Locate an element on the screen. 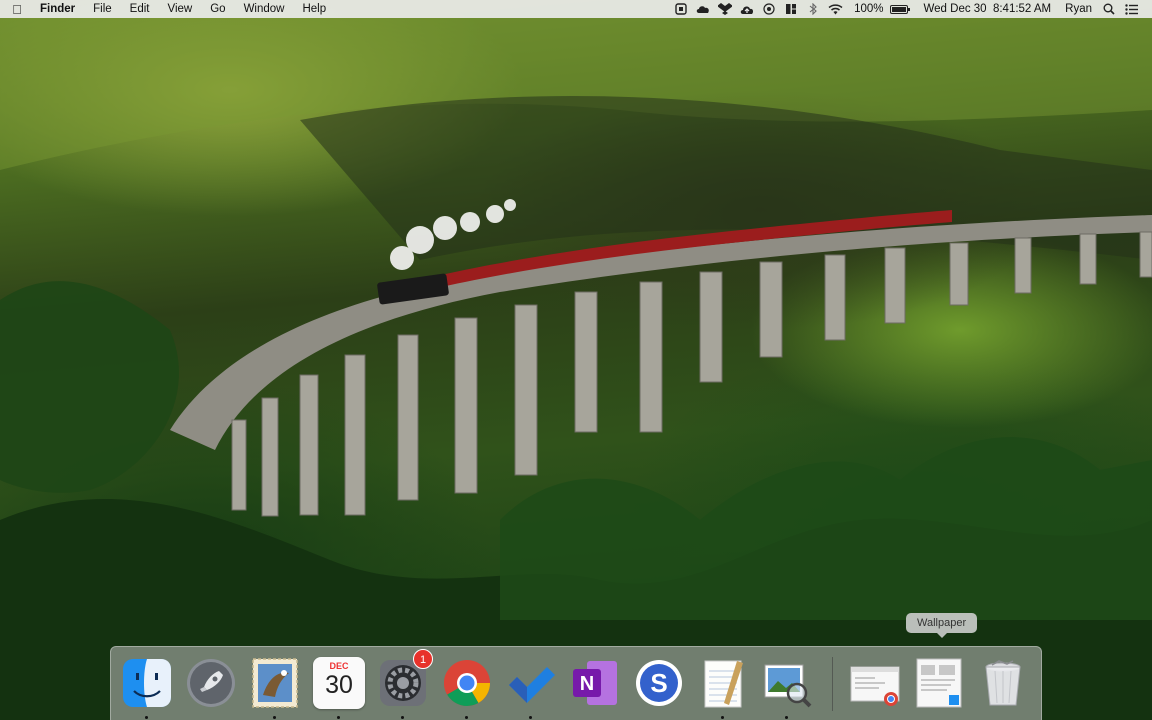 The width and height of the screenshot is (1152, 720). dock-item-mail is located at coordinates (275, 683).